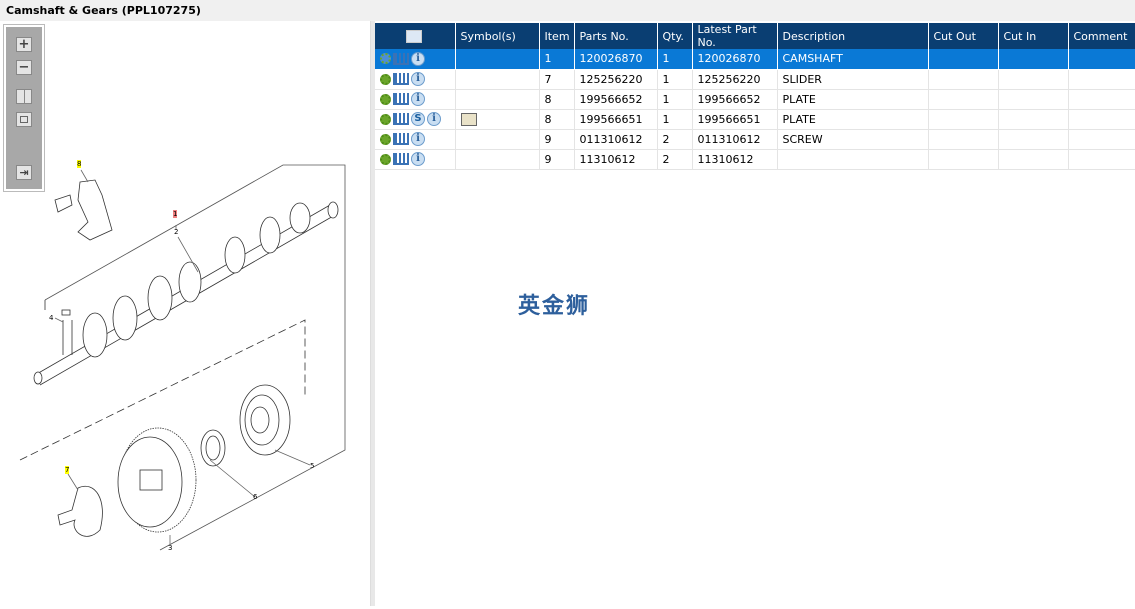 The image size is (1135, 609). What do you see at coordinates (24, 67) in the screenshot?
I see `zoom-out-button: −` at bounding box center [24, 67].